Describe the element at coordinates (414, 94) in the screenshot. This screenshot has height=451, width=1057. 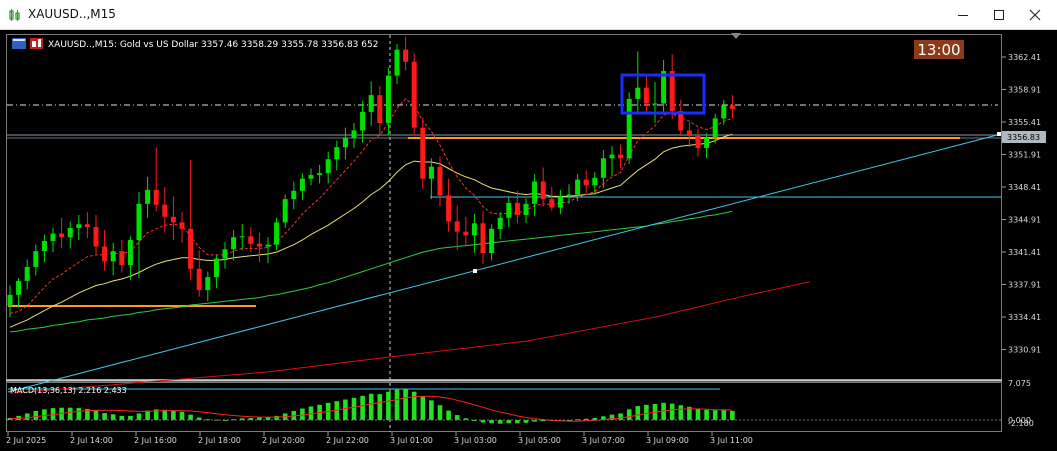
I see `candle` at that location.